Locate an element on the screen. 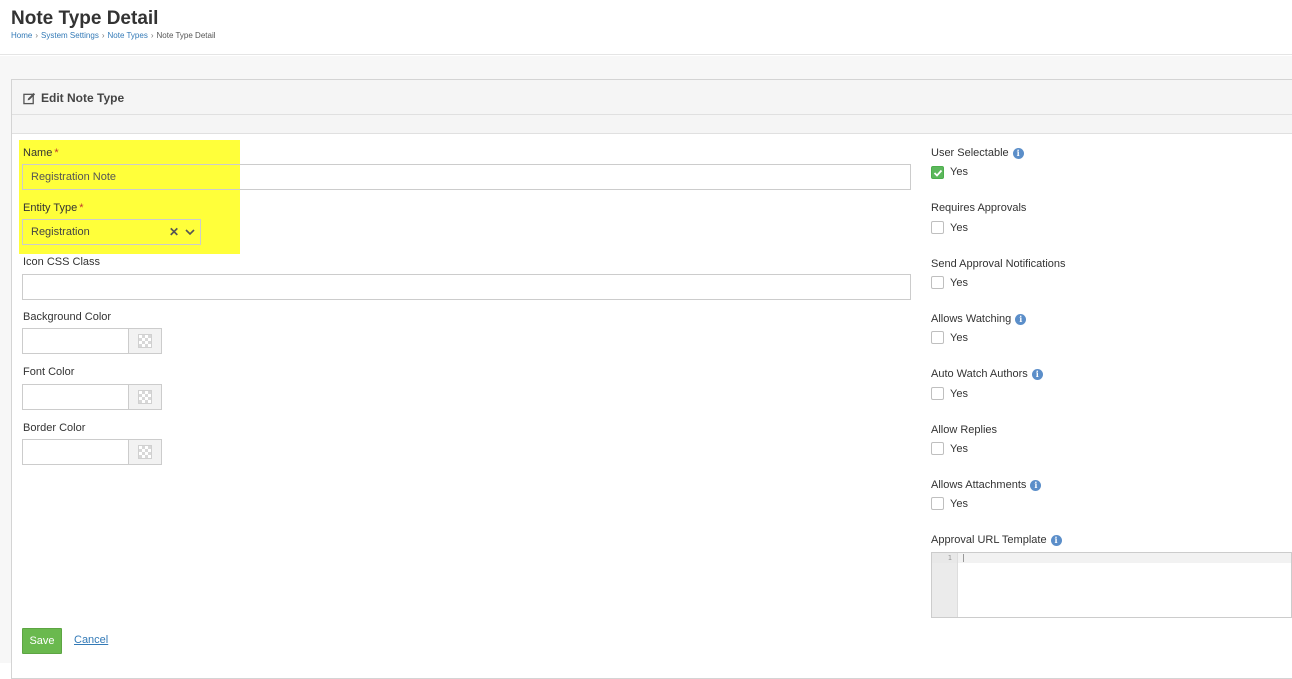  send-approval-notifications-label: Send Approval Notifications is located at coordinates (998, 264).